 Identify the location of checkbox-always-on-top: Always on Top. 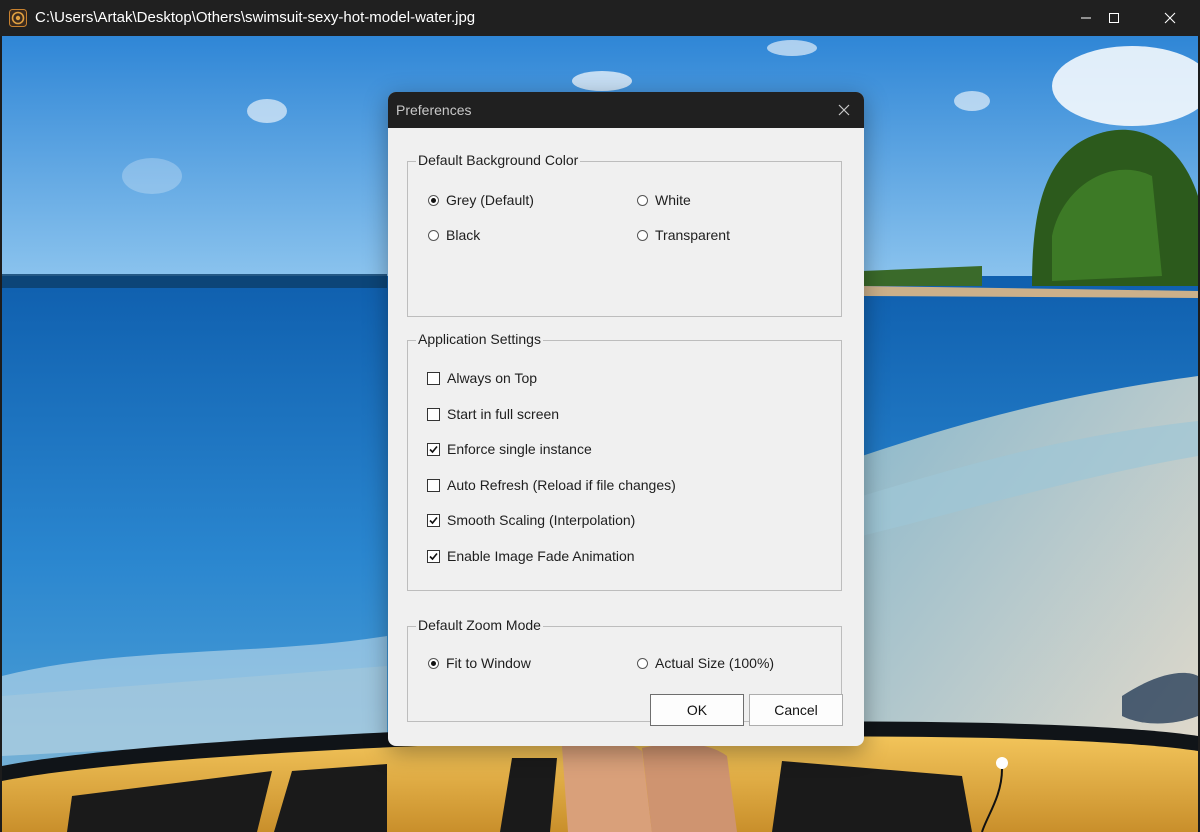
(482, 378).